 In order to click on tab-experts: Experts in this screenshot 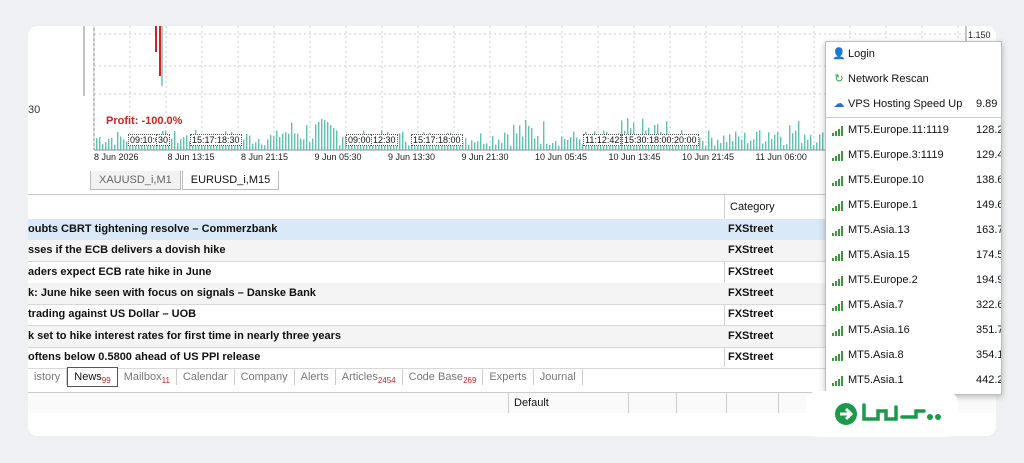, I will do `click(508, 377)`.